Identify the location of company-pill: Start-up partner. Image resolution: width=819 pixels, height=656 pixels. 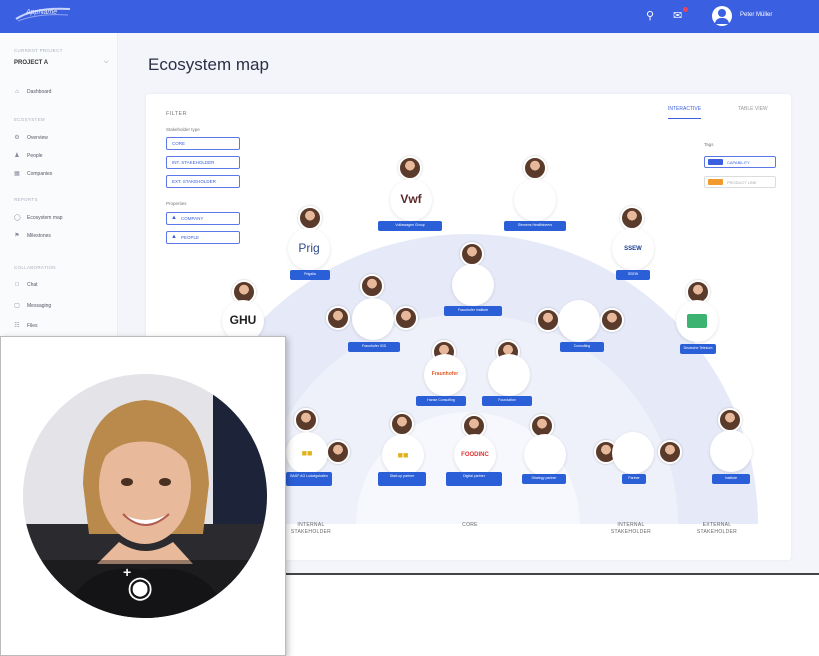
(402, 479).